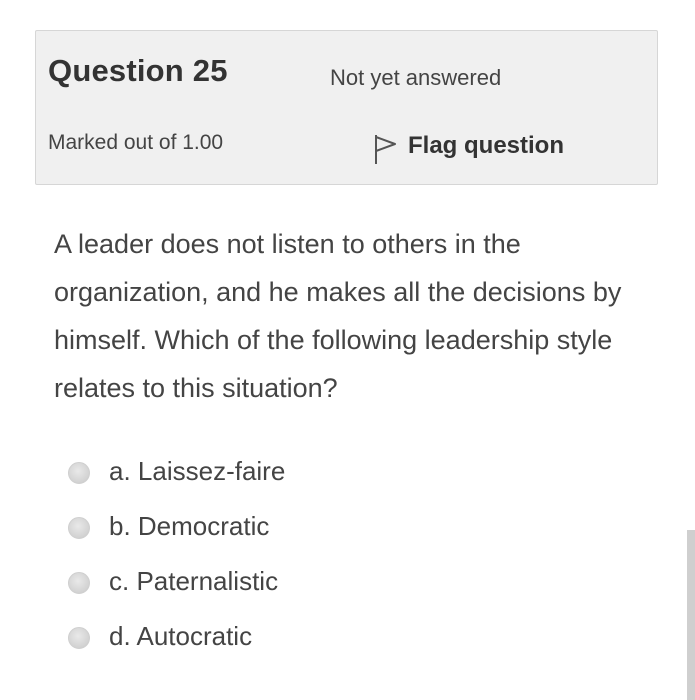 This screenshot has width=695, height=700. I want to click on flag-question-button: Flag question, so click(468, 146).